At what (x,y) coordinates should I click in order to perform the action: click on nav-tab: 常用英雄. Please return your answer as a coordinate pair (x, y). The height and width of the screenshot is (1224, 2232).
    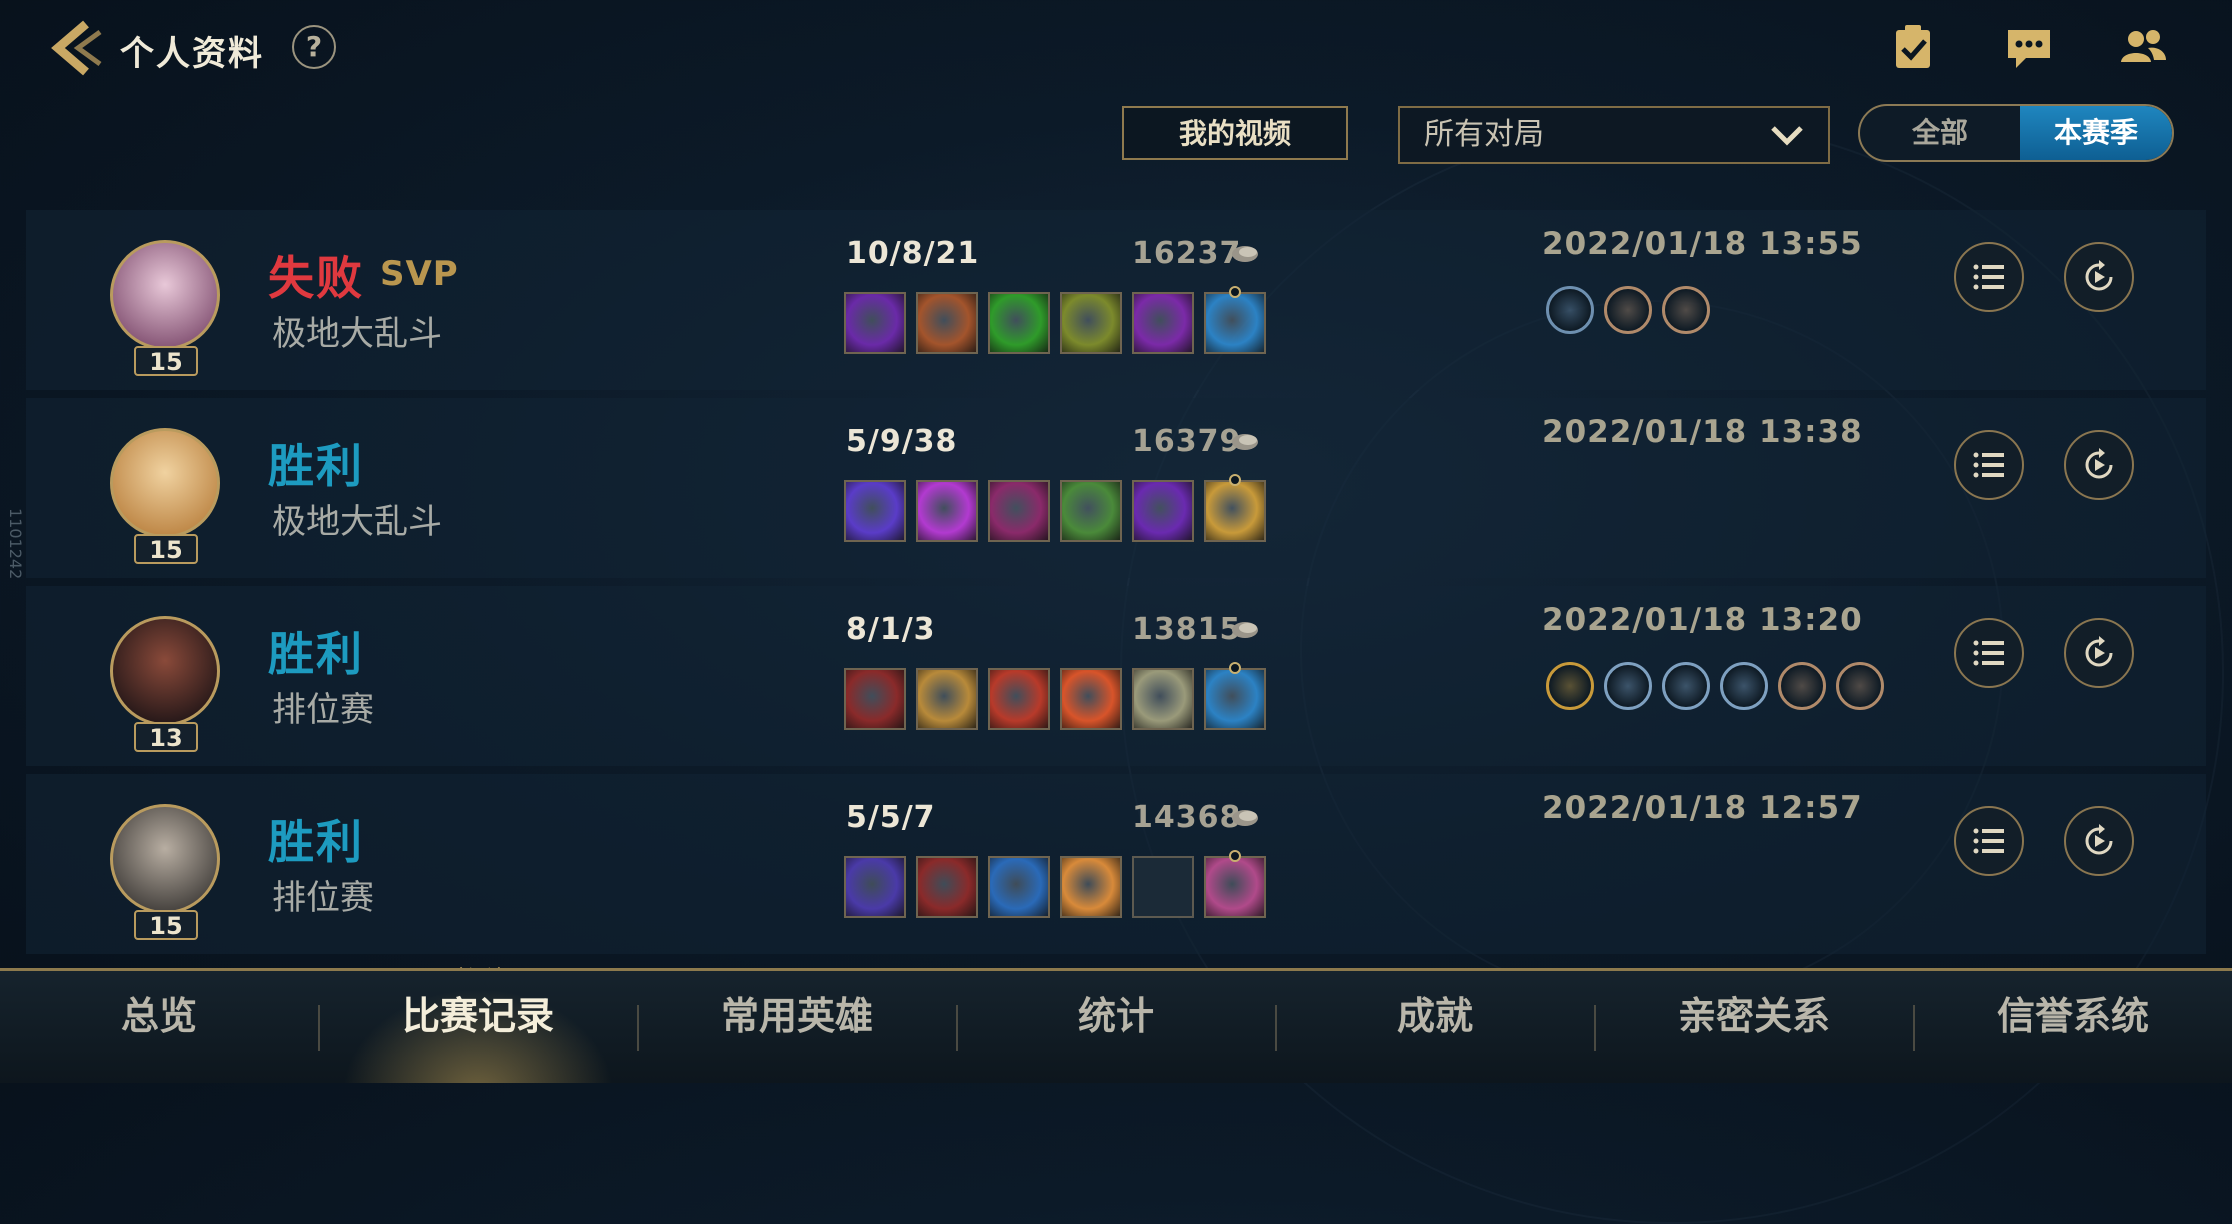
    Looking at the image, I should click on (797, 1027).